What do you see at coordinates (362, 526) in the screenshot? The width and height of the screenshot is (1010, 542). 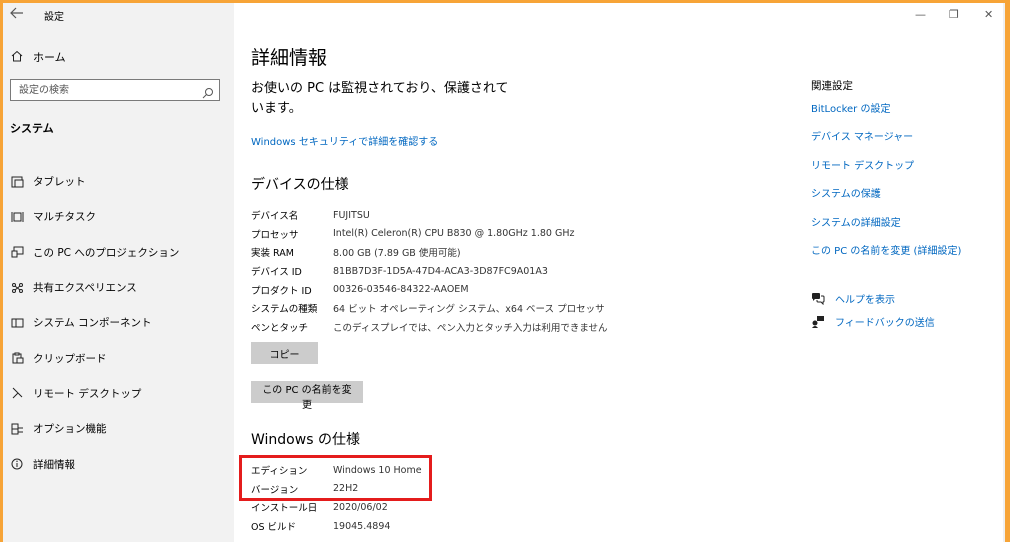 I see `spec-value: 19045.4894` at bounding box center [362, 526].